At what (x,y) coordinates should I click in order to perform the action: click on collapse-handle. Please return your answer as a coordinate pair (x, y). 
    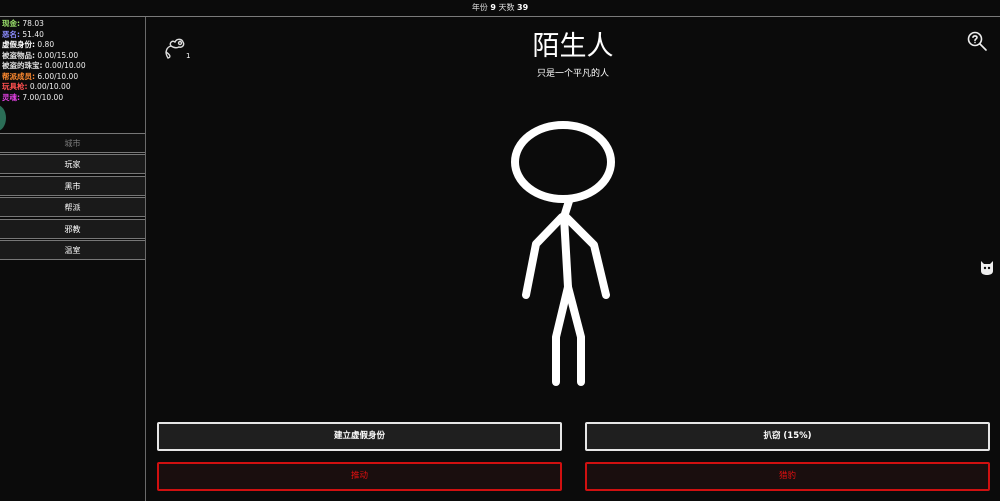
    Looking at the image, I should click on (3, 118).